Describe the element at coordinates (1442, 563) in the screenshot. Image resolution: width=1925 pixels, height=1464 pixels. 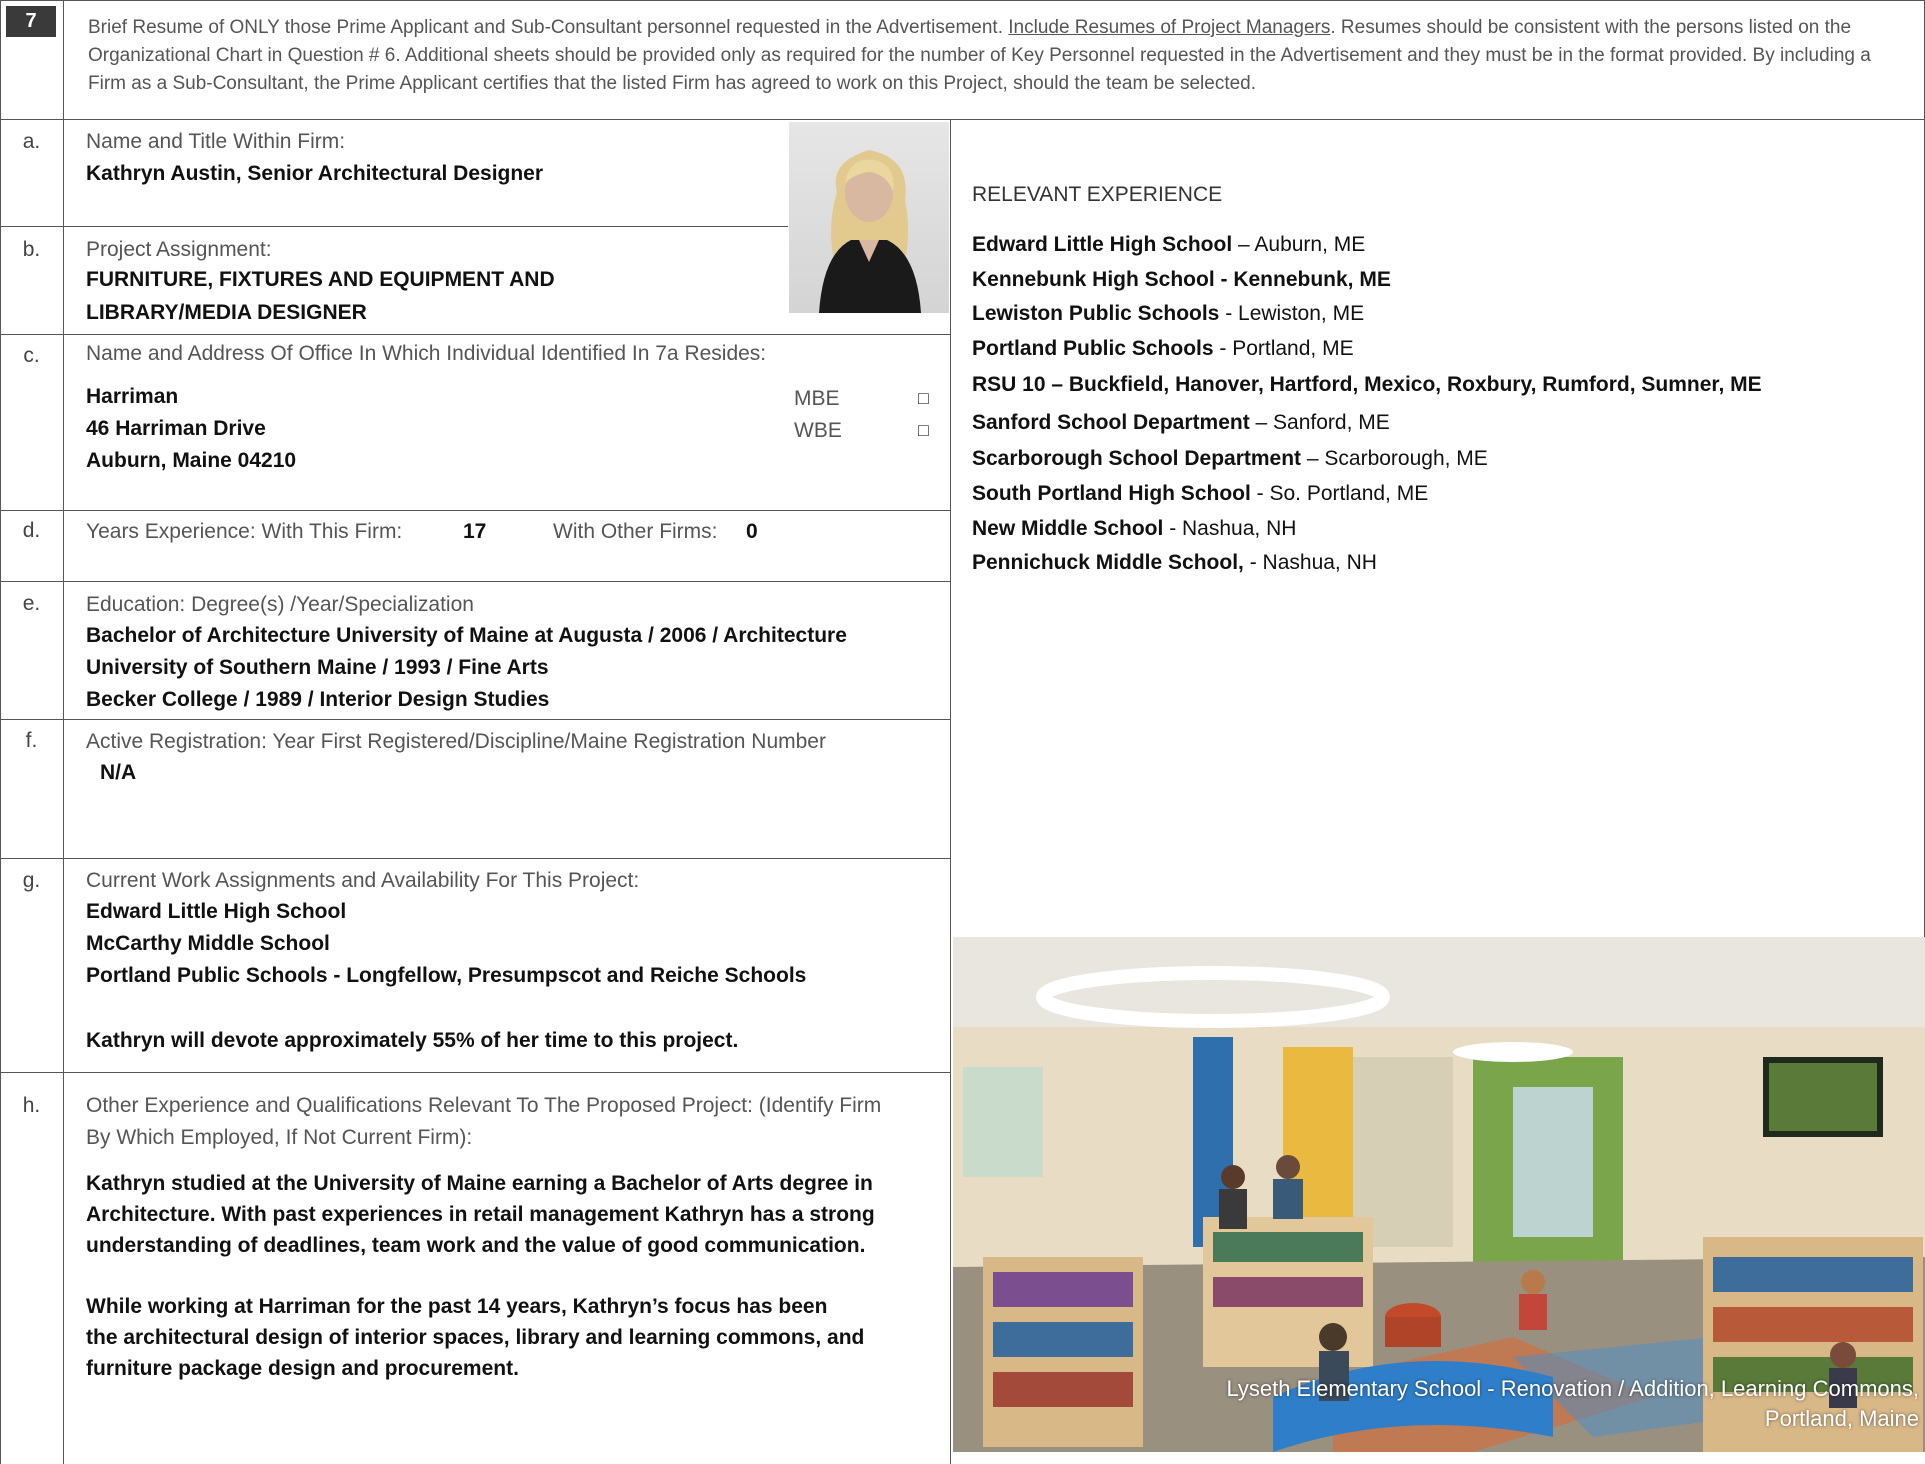
I see `experience-item: Pennichuck Middle School, - Nashua, NH` at that location.